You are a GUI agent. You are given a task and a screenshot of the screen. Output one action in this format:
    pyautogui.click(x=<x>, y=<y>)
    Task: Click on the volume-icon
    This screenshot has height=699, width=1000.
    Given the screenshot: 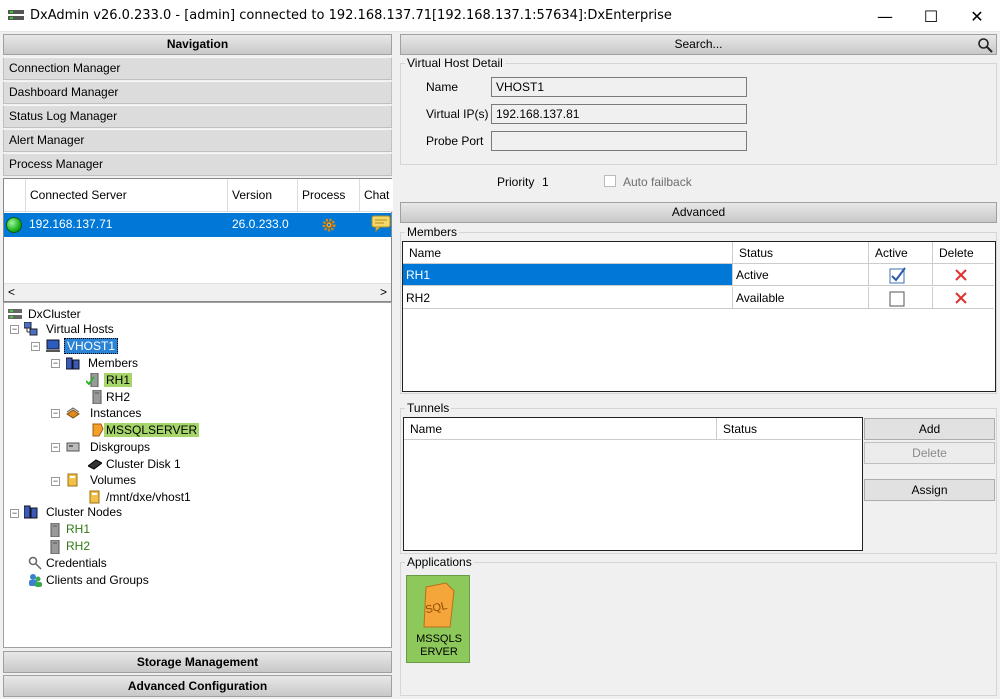 What is the action you would take?
    pyautogui.click(x=94, y=497)
    